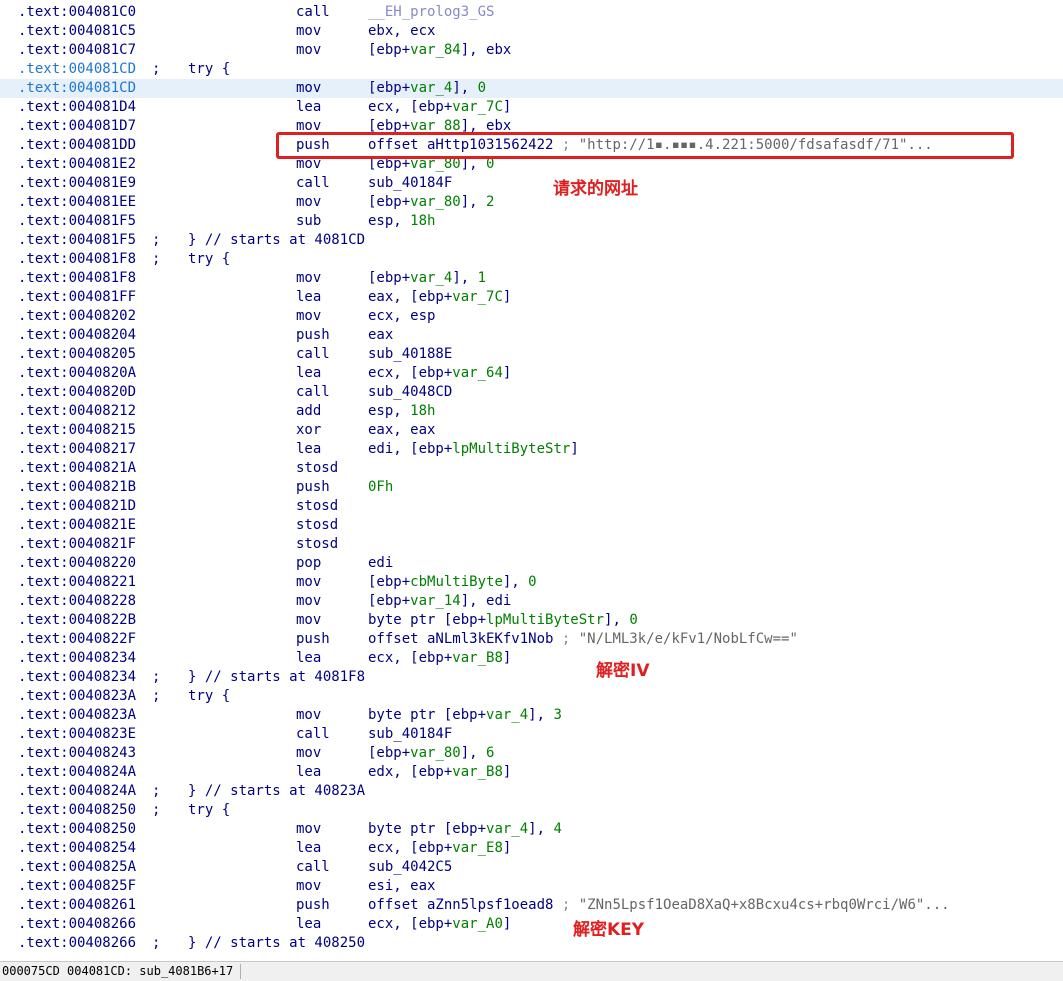 The height and width of the screenshot is (981, 1063). What do you see at coordinates (439, 848) in the screenshot?
I see `instruction-operands: ecx, [ebp+var_E8]` at bounding box center [439, 848].